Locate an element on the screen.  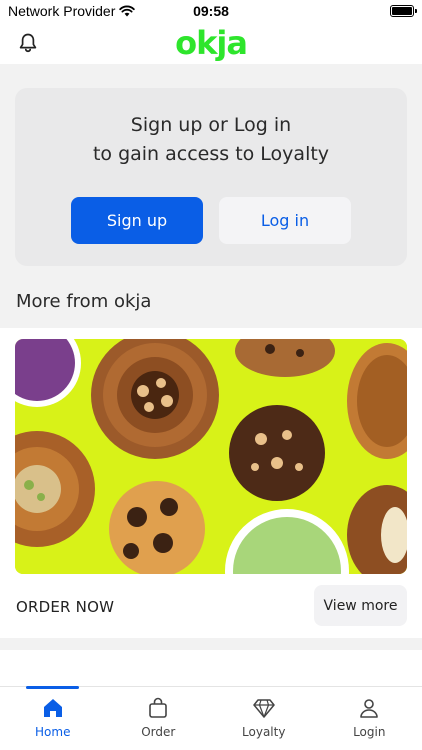
view-more-button: View more is located at coordinates (360, 605).